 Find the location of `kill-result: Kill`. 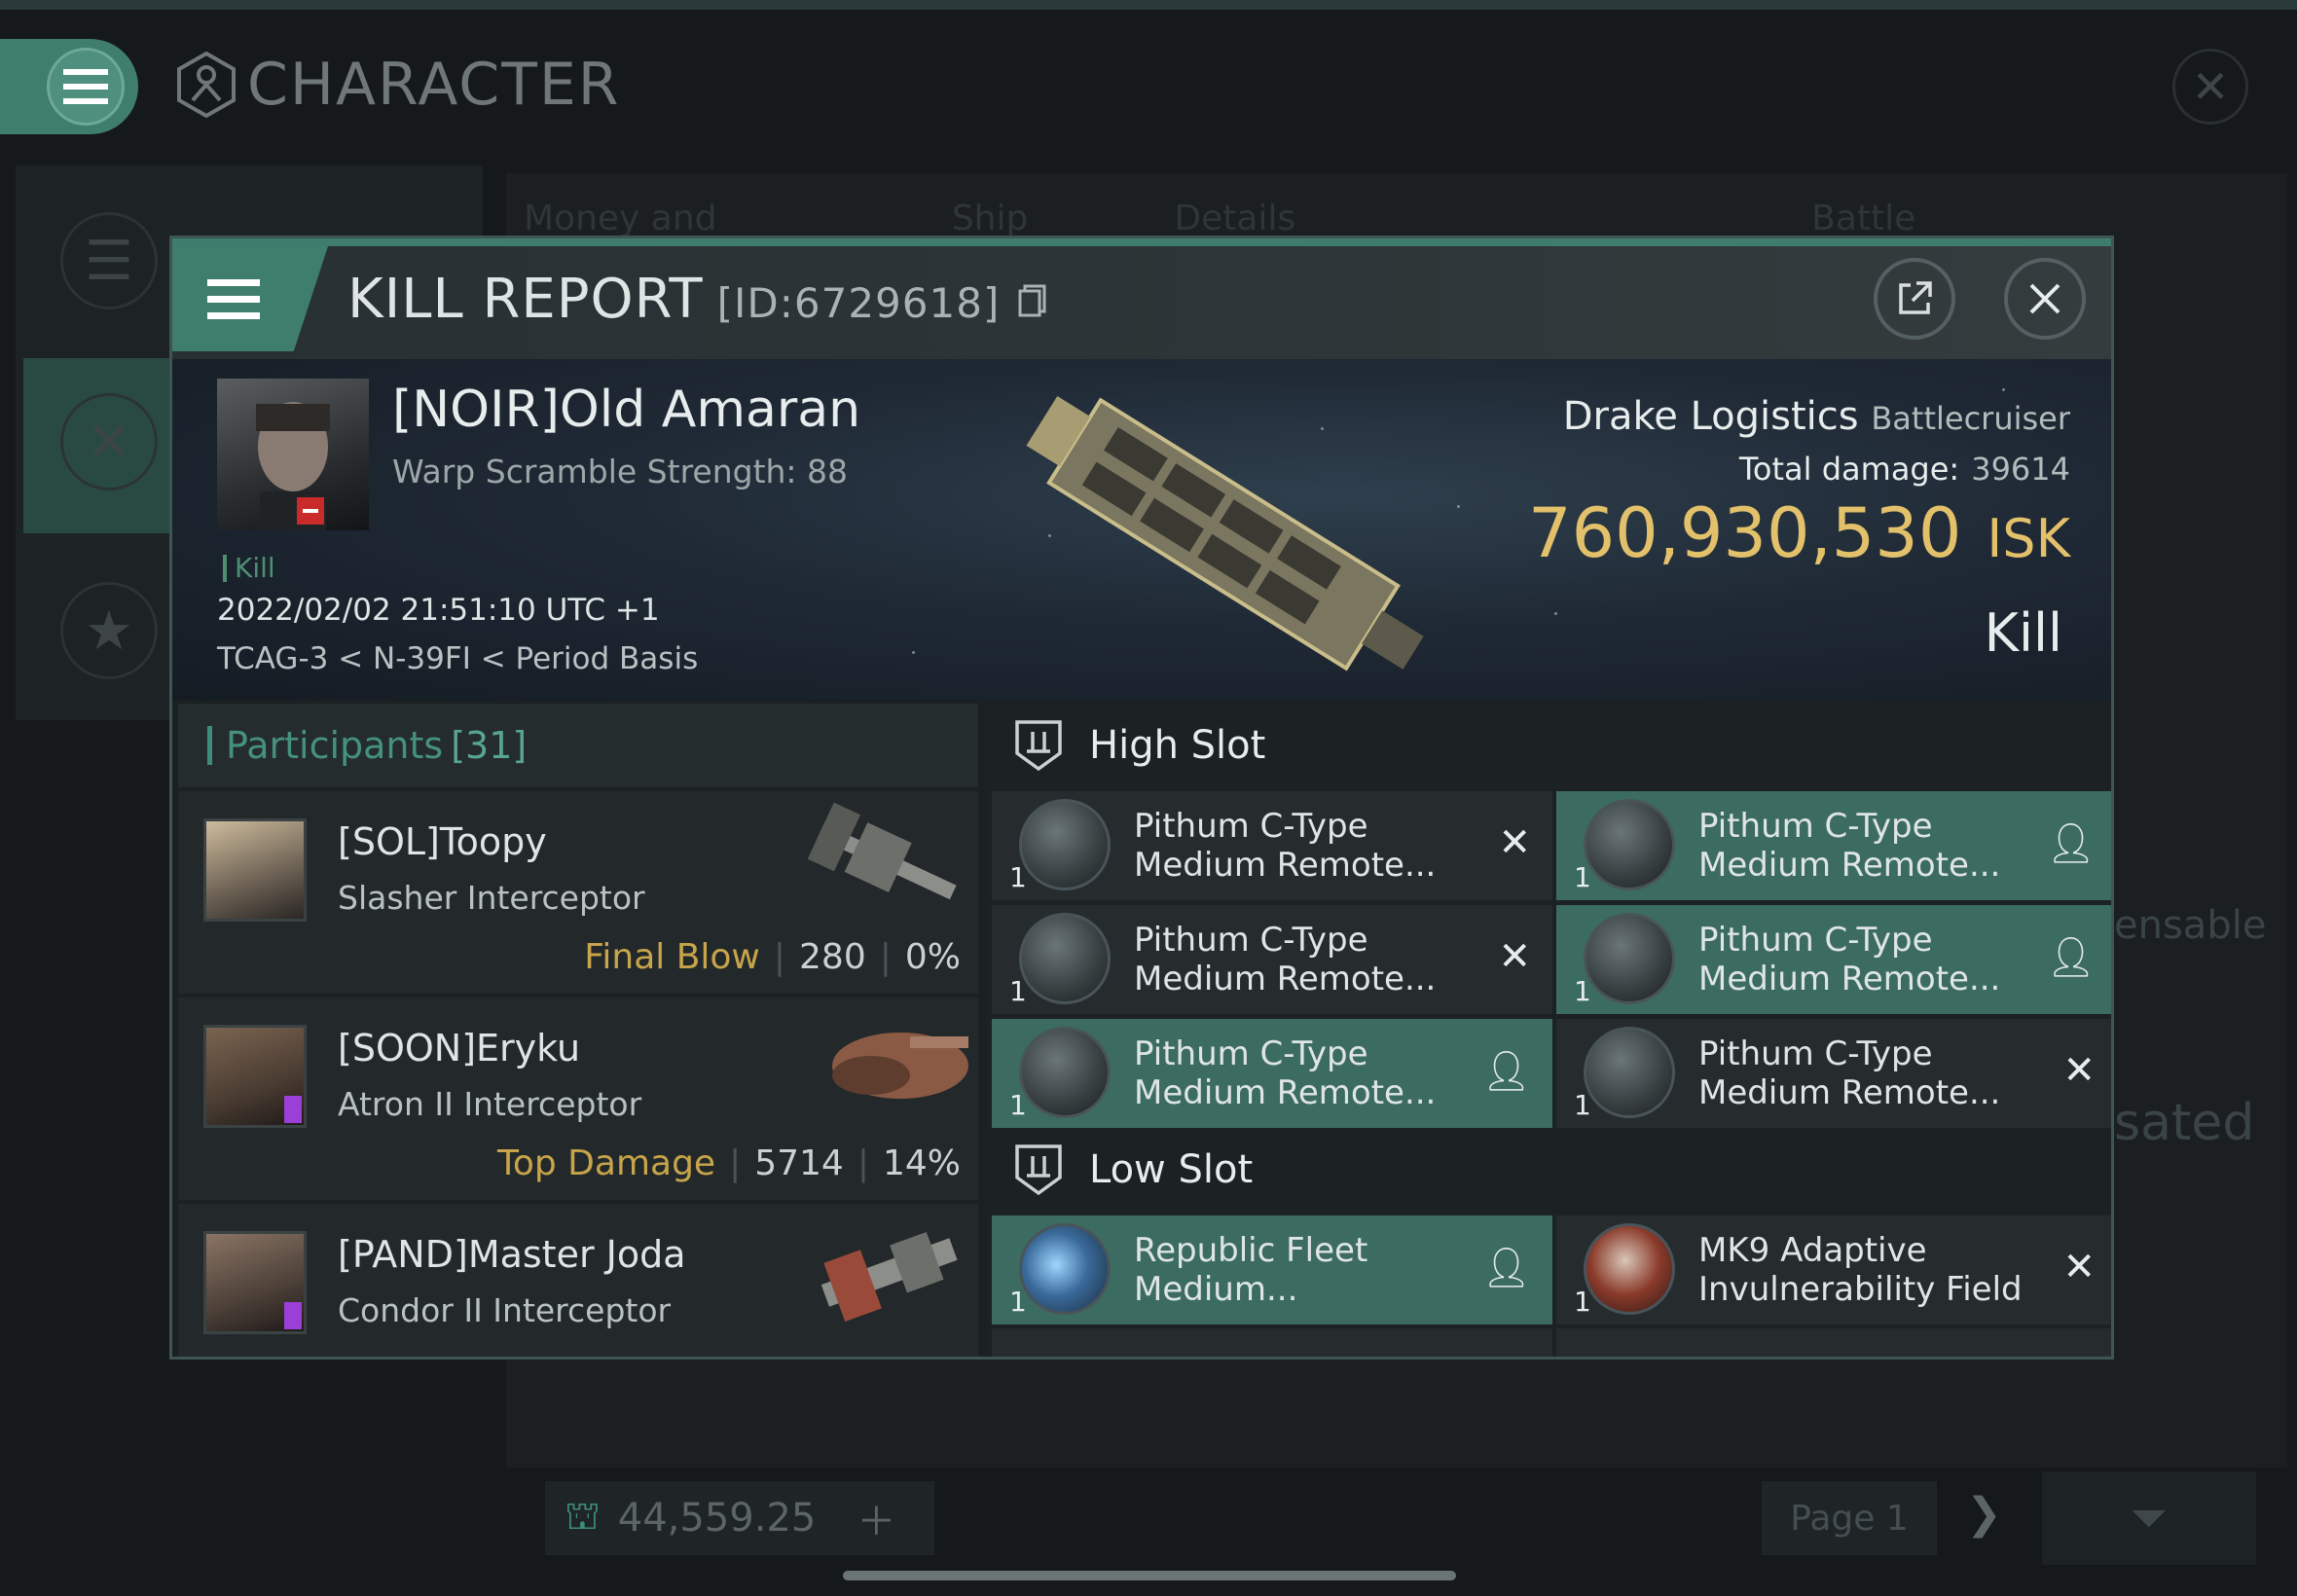

kill-result: Kill is located at coordinates (2023, 633).